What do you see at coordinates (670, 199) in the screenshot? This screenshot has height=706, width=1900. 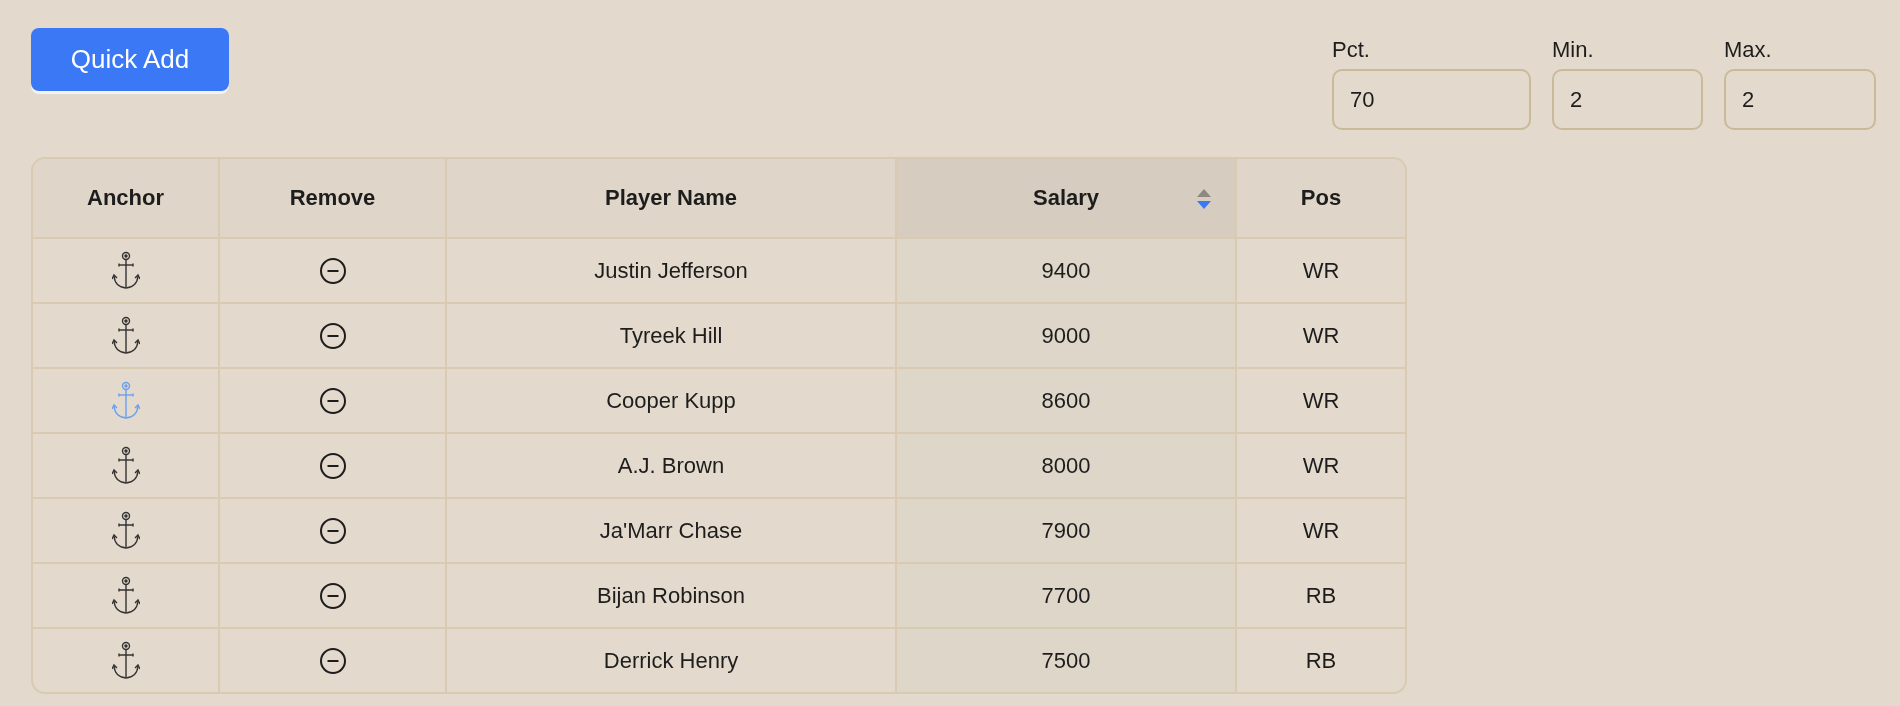 I see `column-header: Player Name` at bounding box center [670, 199].